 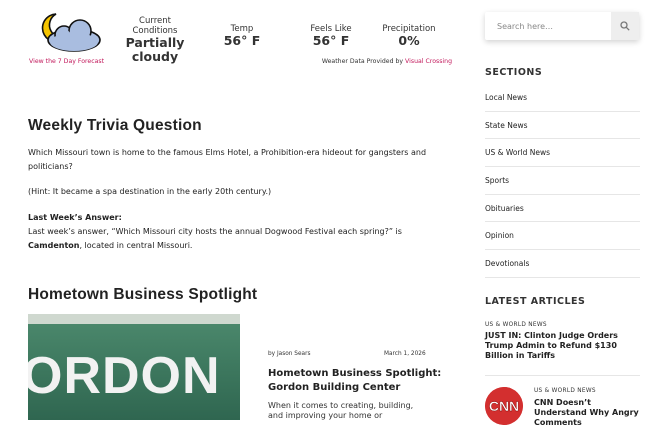 What do you see at coordinates (562, 236) in the screenshot?
I see `section-opinion: Opinion` at bounding box center [562, 236].